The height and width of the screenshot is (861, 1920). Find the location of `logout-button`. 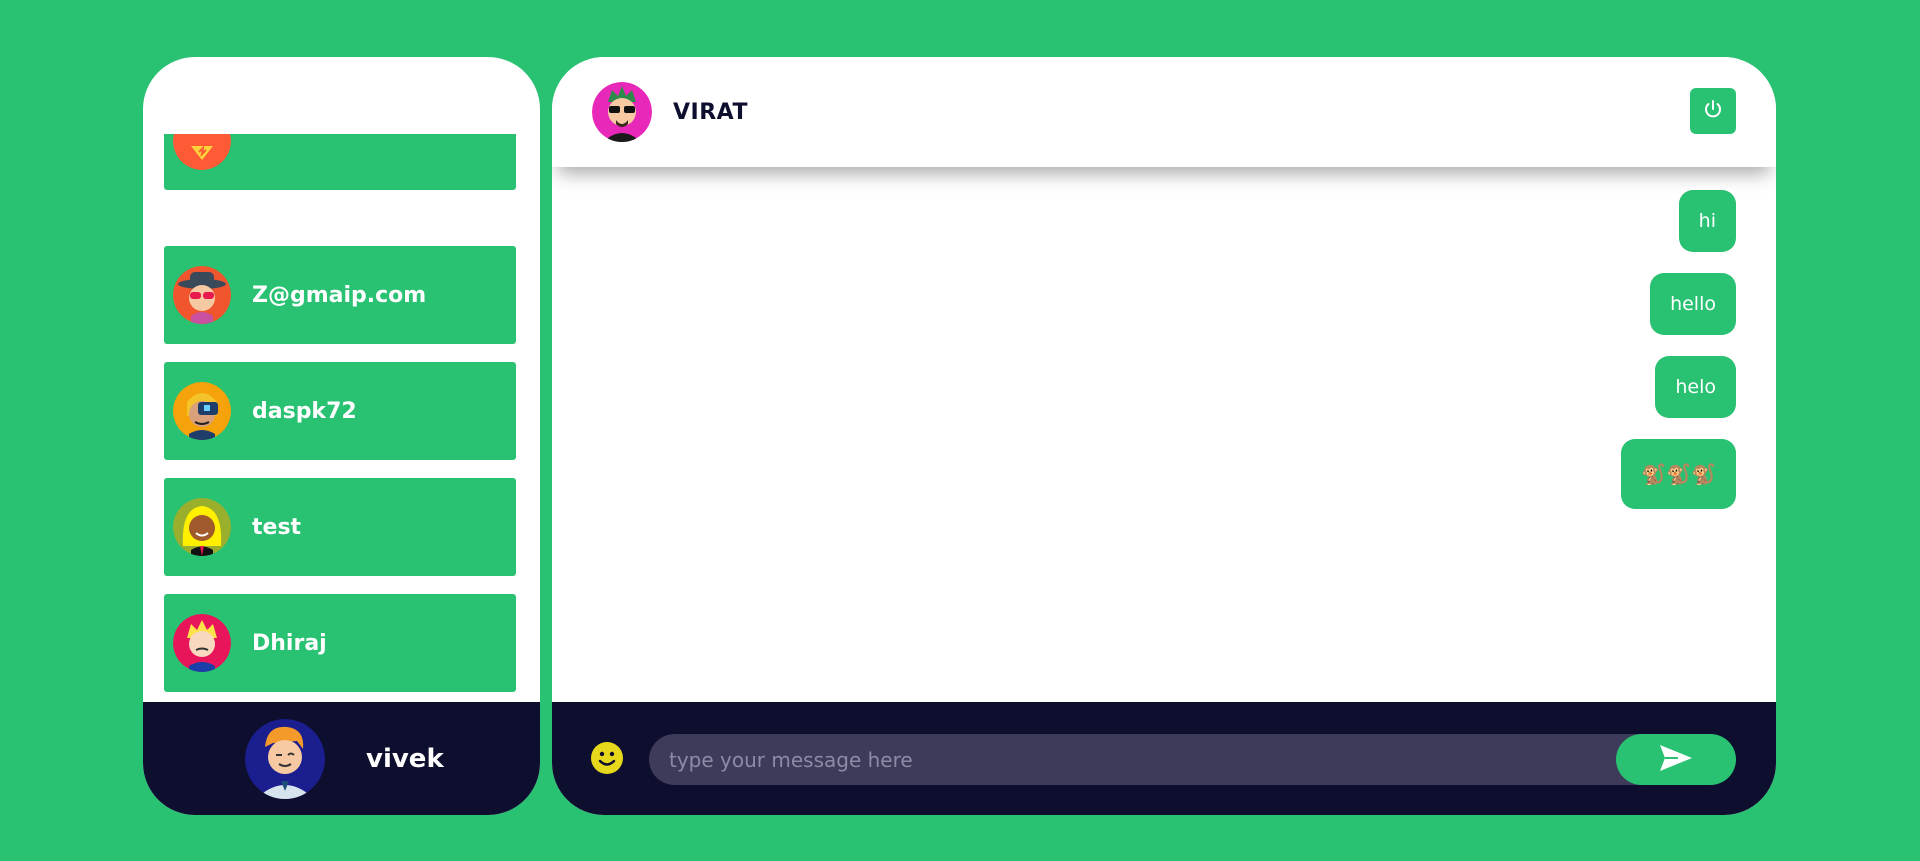

logout-button is located at coordinates (1713, 111).